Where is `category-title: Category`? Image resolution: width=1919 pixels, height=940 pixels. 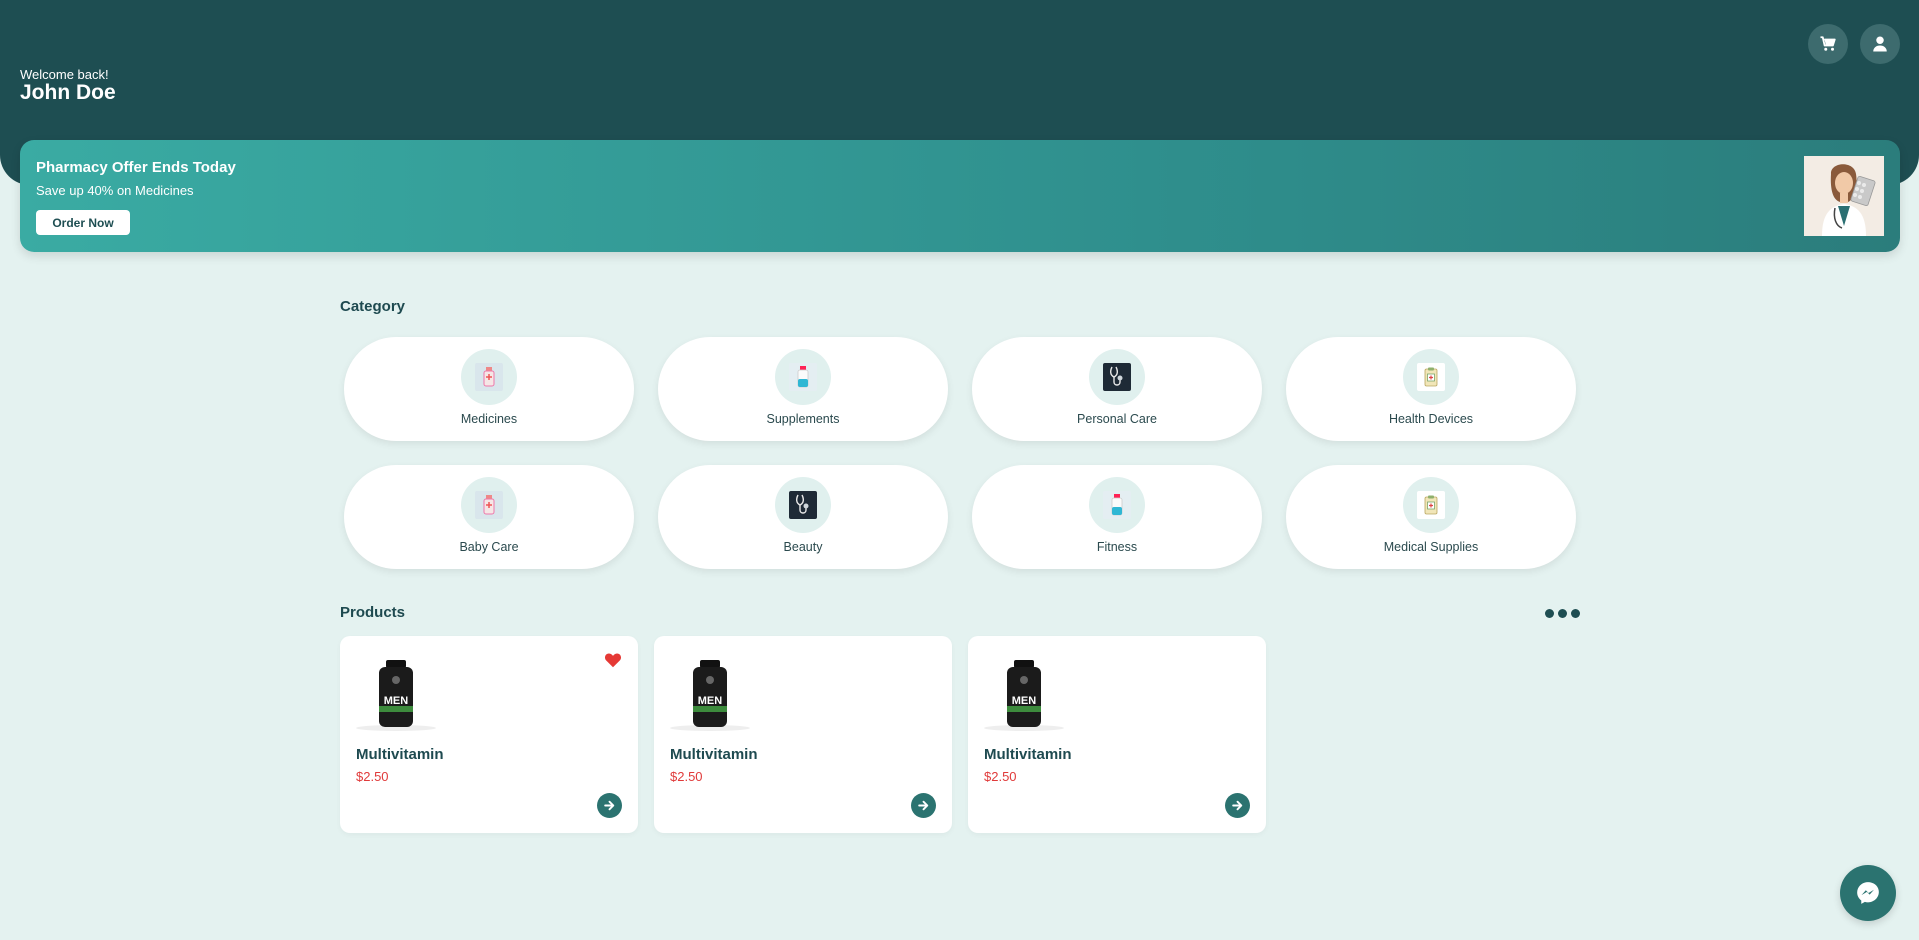
category-title: Category is located at coordinates (373, 306).